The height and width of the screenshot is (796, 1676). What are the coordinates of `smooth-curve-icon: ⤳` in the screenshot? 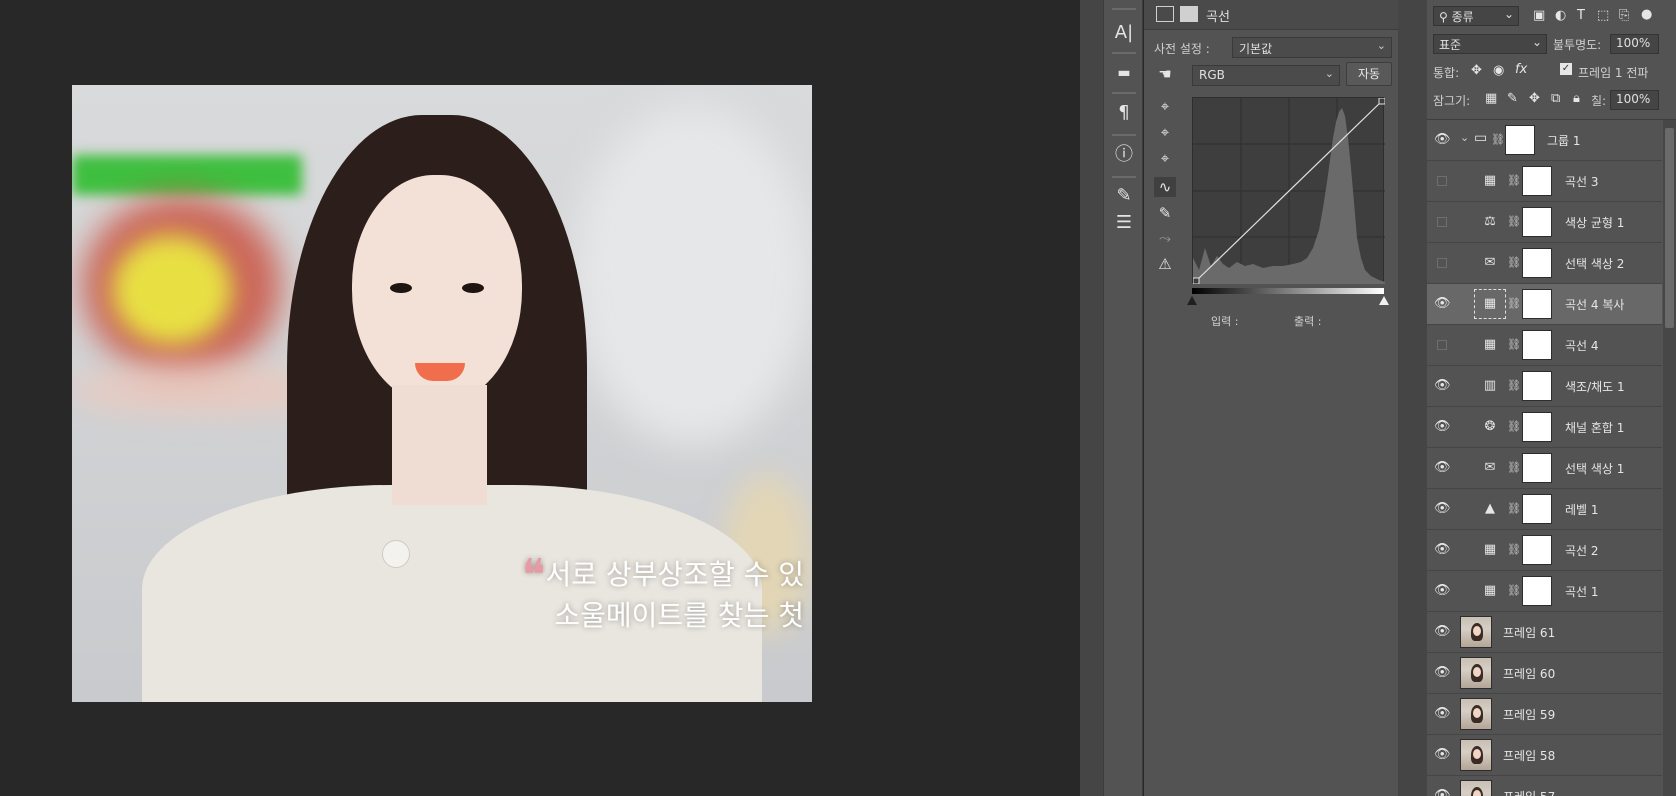 It's located at (1165, 238).